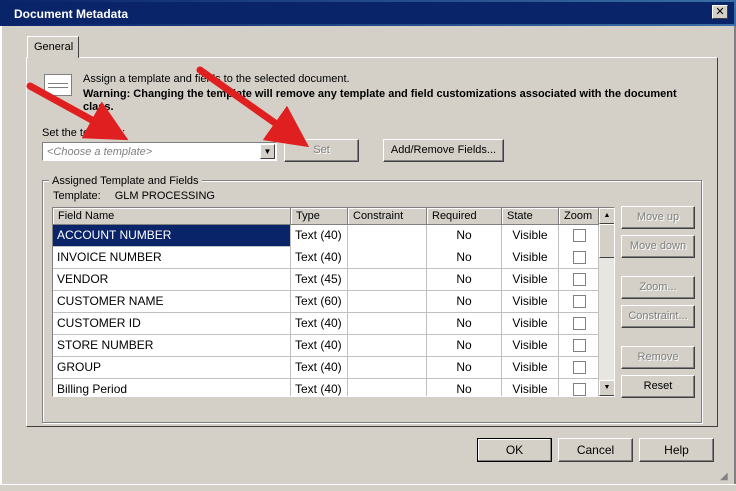 This screenshot has width=736, height=491. I want to click on table-row: GROUP Text (40) No Visible, so click(326, 368).